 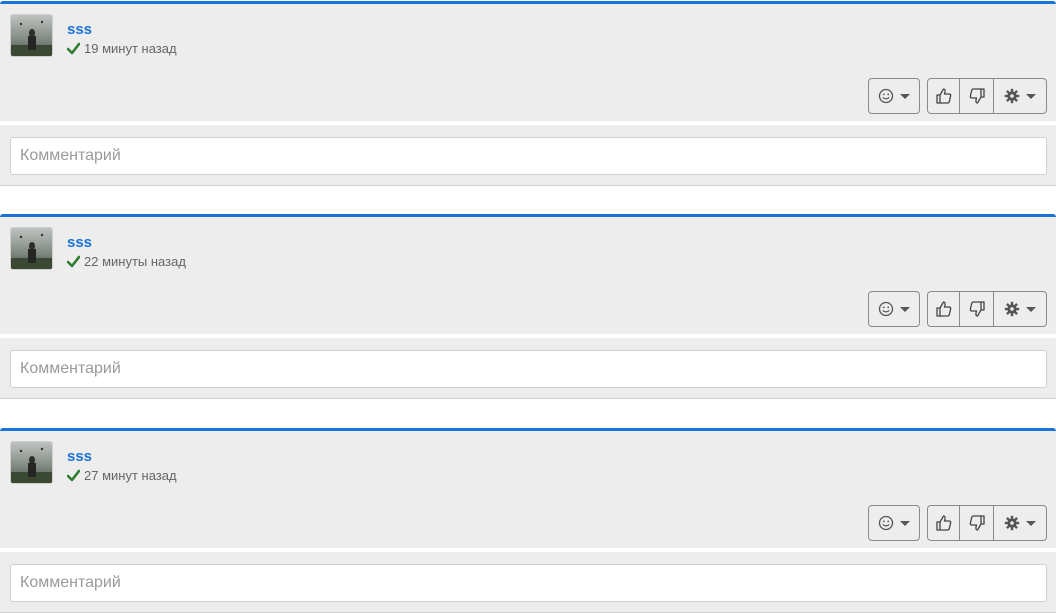 What do you see at coordinates (130, 48) in the screenshot?
I see `post-timestamp: 19 минут назад` at bounding box center [130, 48].